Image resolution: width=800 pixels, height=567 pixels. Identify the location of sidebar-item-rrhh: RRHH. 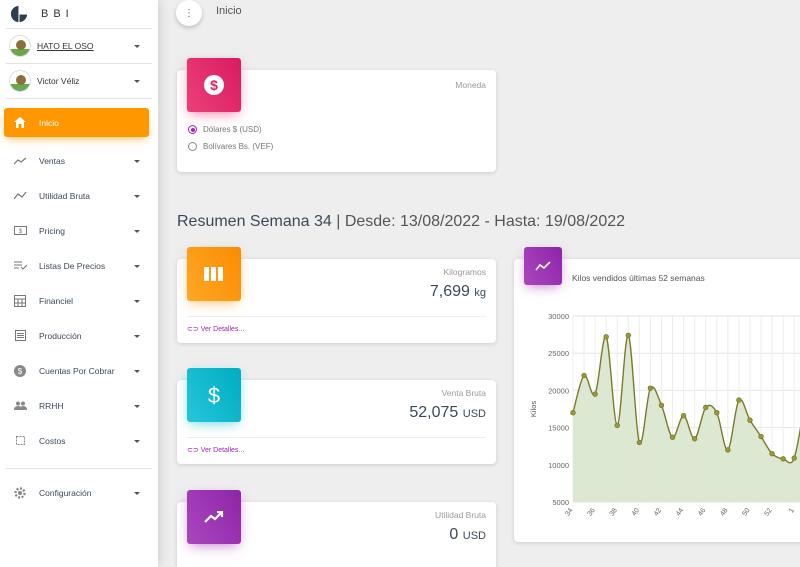
(79, 405).